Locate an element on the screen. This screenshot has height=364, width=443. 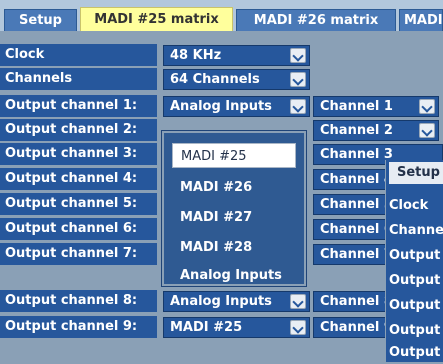
dropdown-option-madi-28: MADI #28 is located at coordinates (234, 247).